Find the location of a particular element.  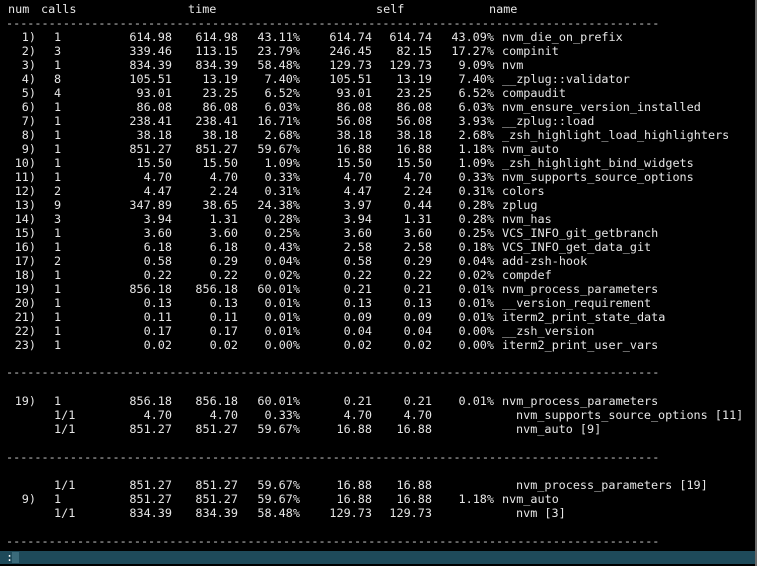

cell-sp: 3.93% is located at coordinates (476, 121).